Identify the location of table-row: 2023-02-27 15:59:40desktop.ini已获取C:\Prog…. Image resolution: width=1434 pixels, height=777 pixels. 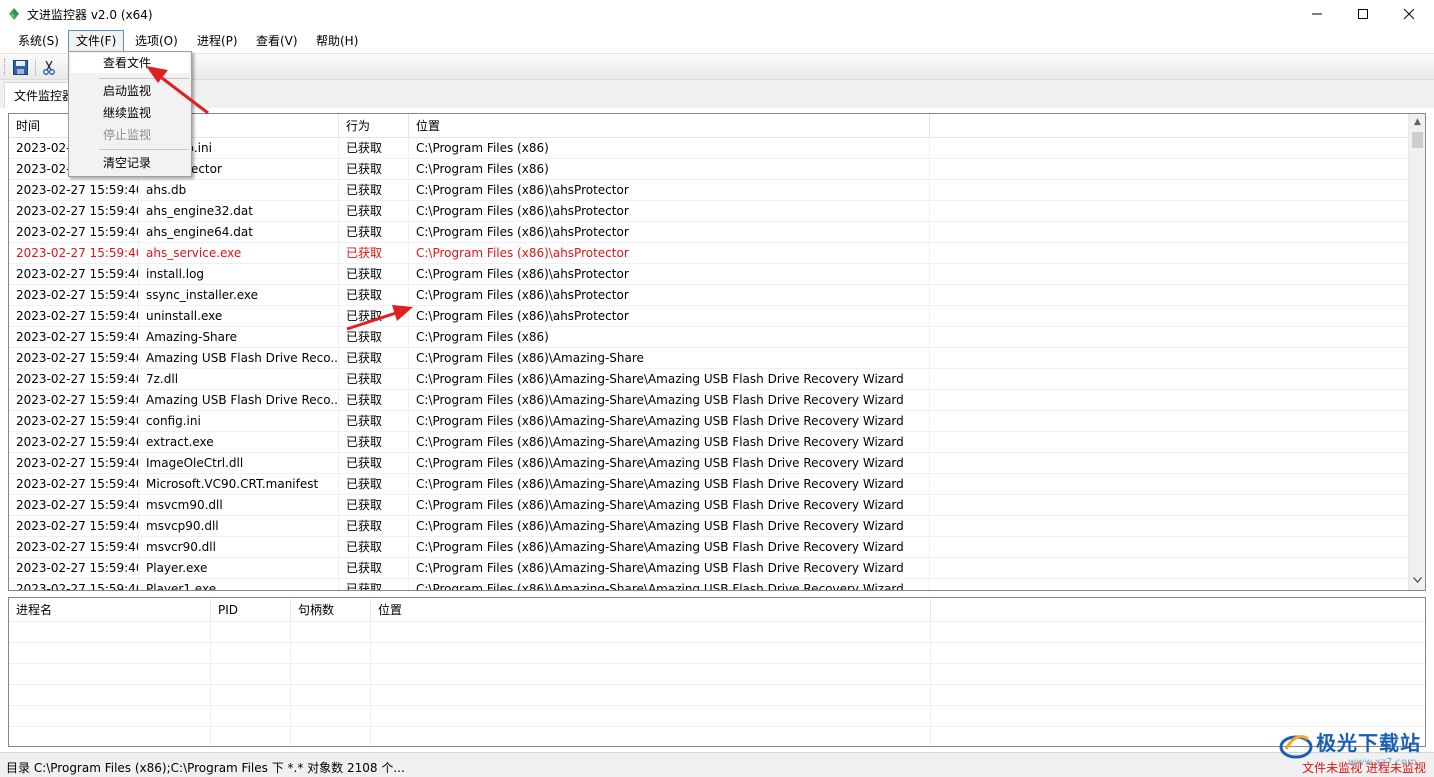
(709, 148).